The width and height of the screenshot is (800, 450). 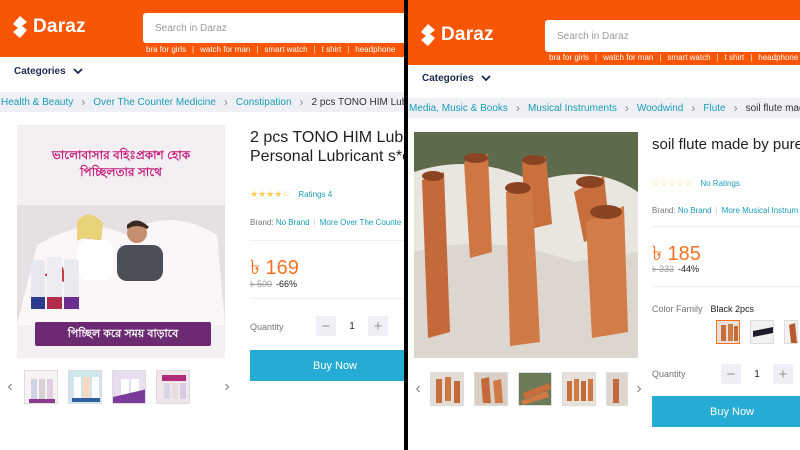 What do you see at coordinates (660, 108) in the screenshot?
I see `breadcrumb-link: Woodwind` at bounding box center [660, 108].